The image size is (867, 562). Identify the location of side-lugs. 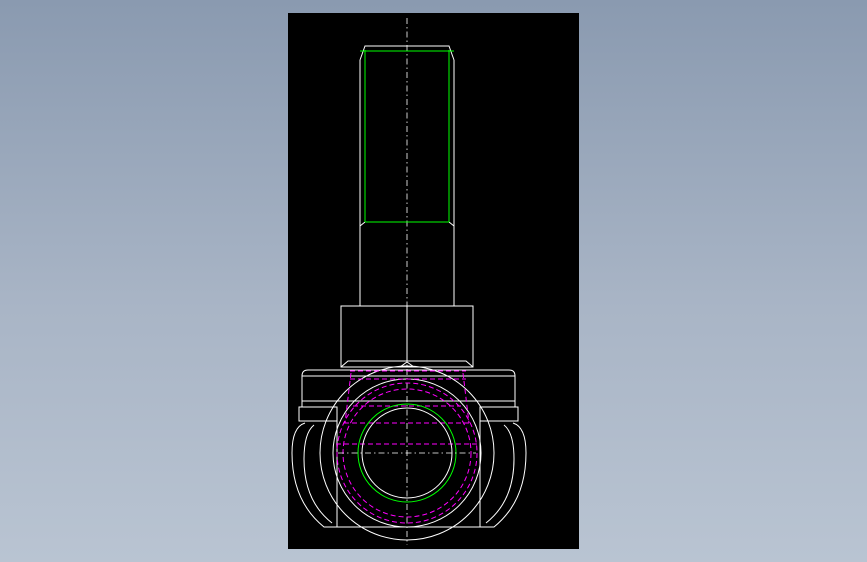
(409, 474).